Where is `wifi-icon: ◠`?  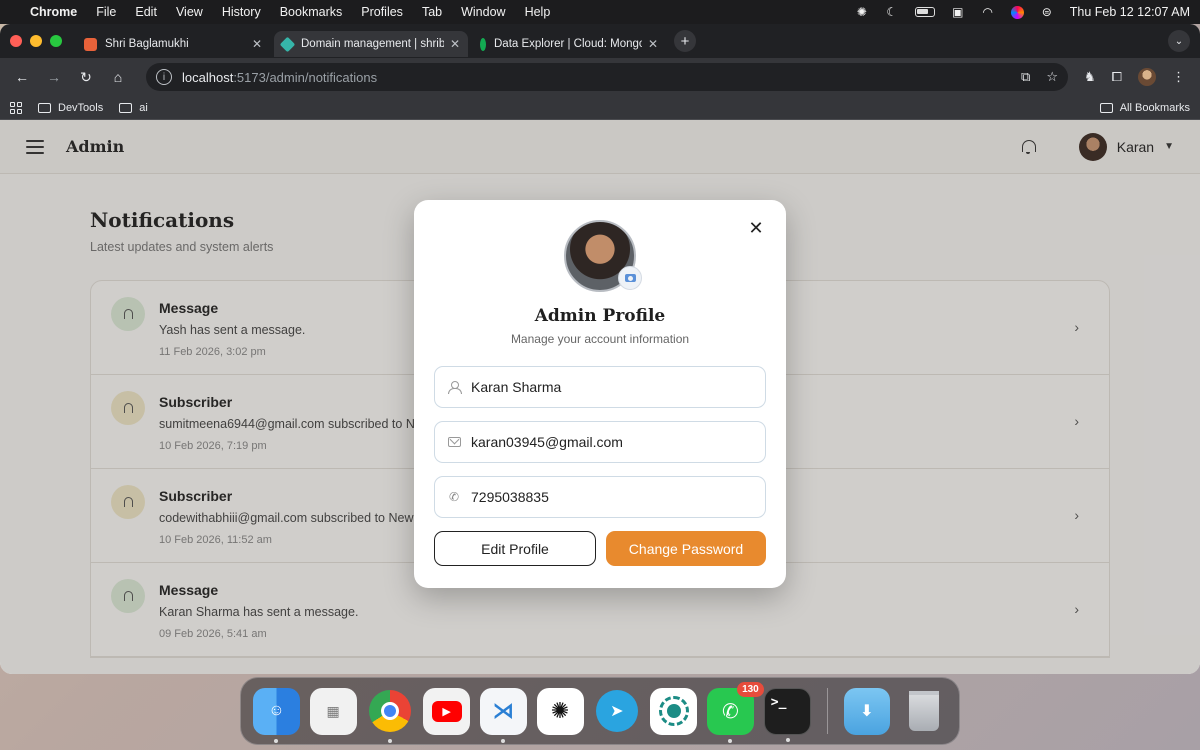
wifi-icon: ◠ is located at coordinates (988, 12).